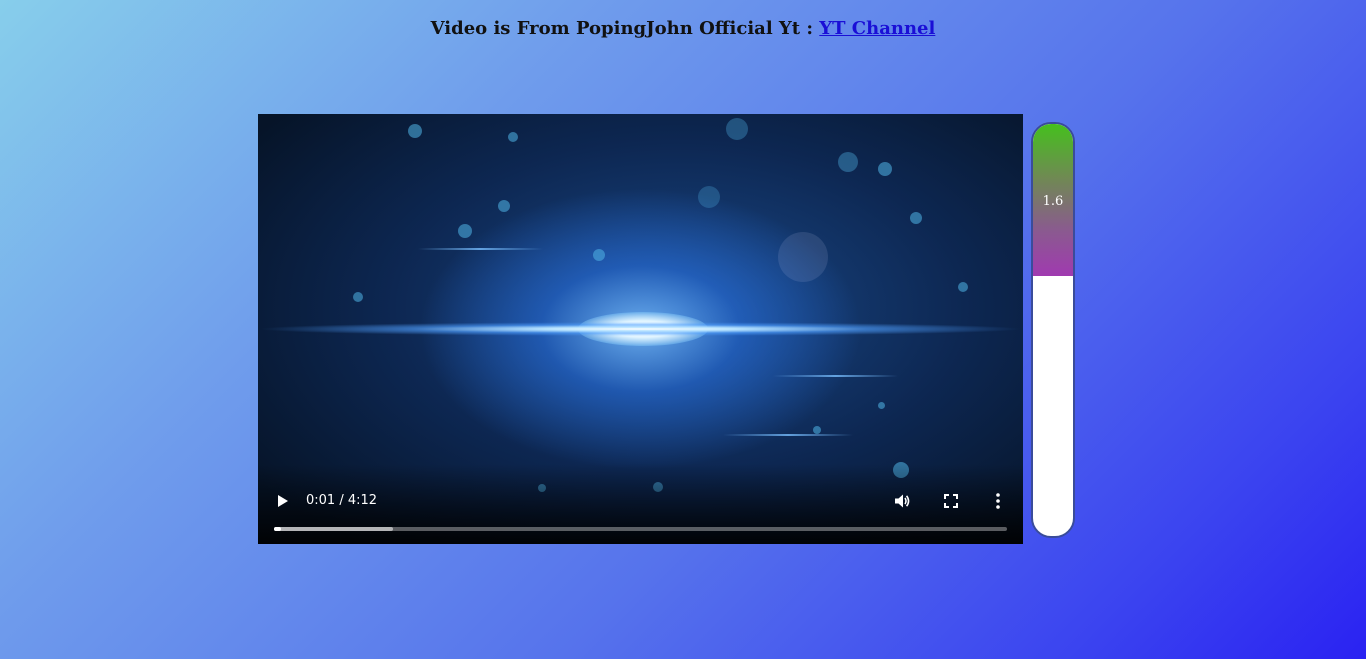 The height and width of the screenshot is (659, 1366). What do you see at coordinates (998, 501) in the screenshot?
I see `more-vertical-icon` at bounding box center [998, 501].